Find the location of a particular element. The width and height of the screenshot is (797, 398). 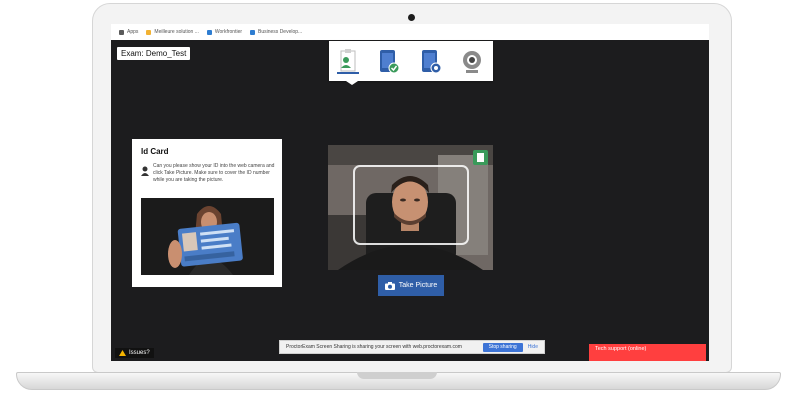

step-tablet-record is located at coordinates (430, 61).